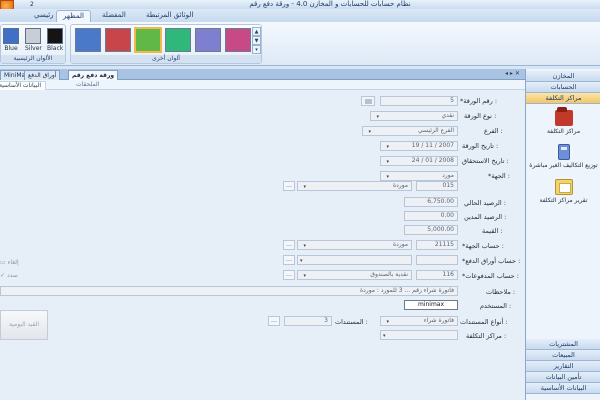 The width and height of the screenshot is (600, 400). I want to click on amount-label: القيمة :, so click(492, 231).